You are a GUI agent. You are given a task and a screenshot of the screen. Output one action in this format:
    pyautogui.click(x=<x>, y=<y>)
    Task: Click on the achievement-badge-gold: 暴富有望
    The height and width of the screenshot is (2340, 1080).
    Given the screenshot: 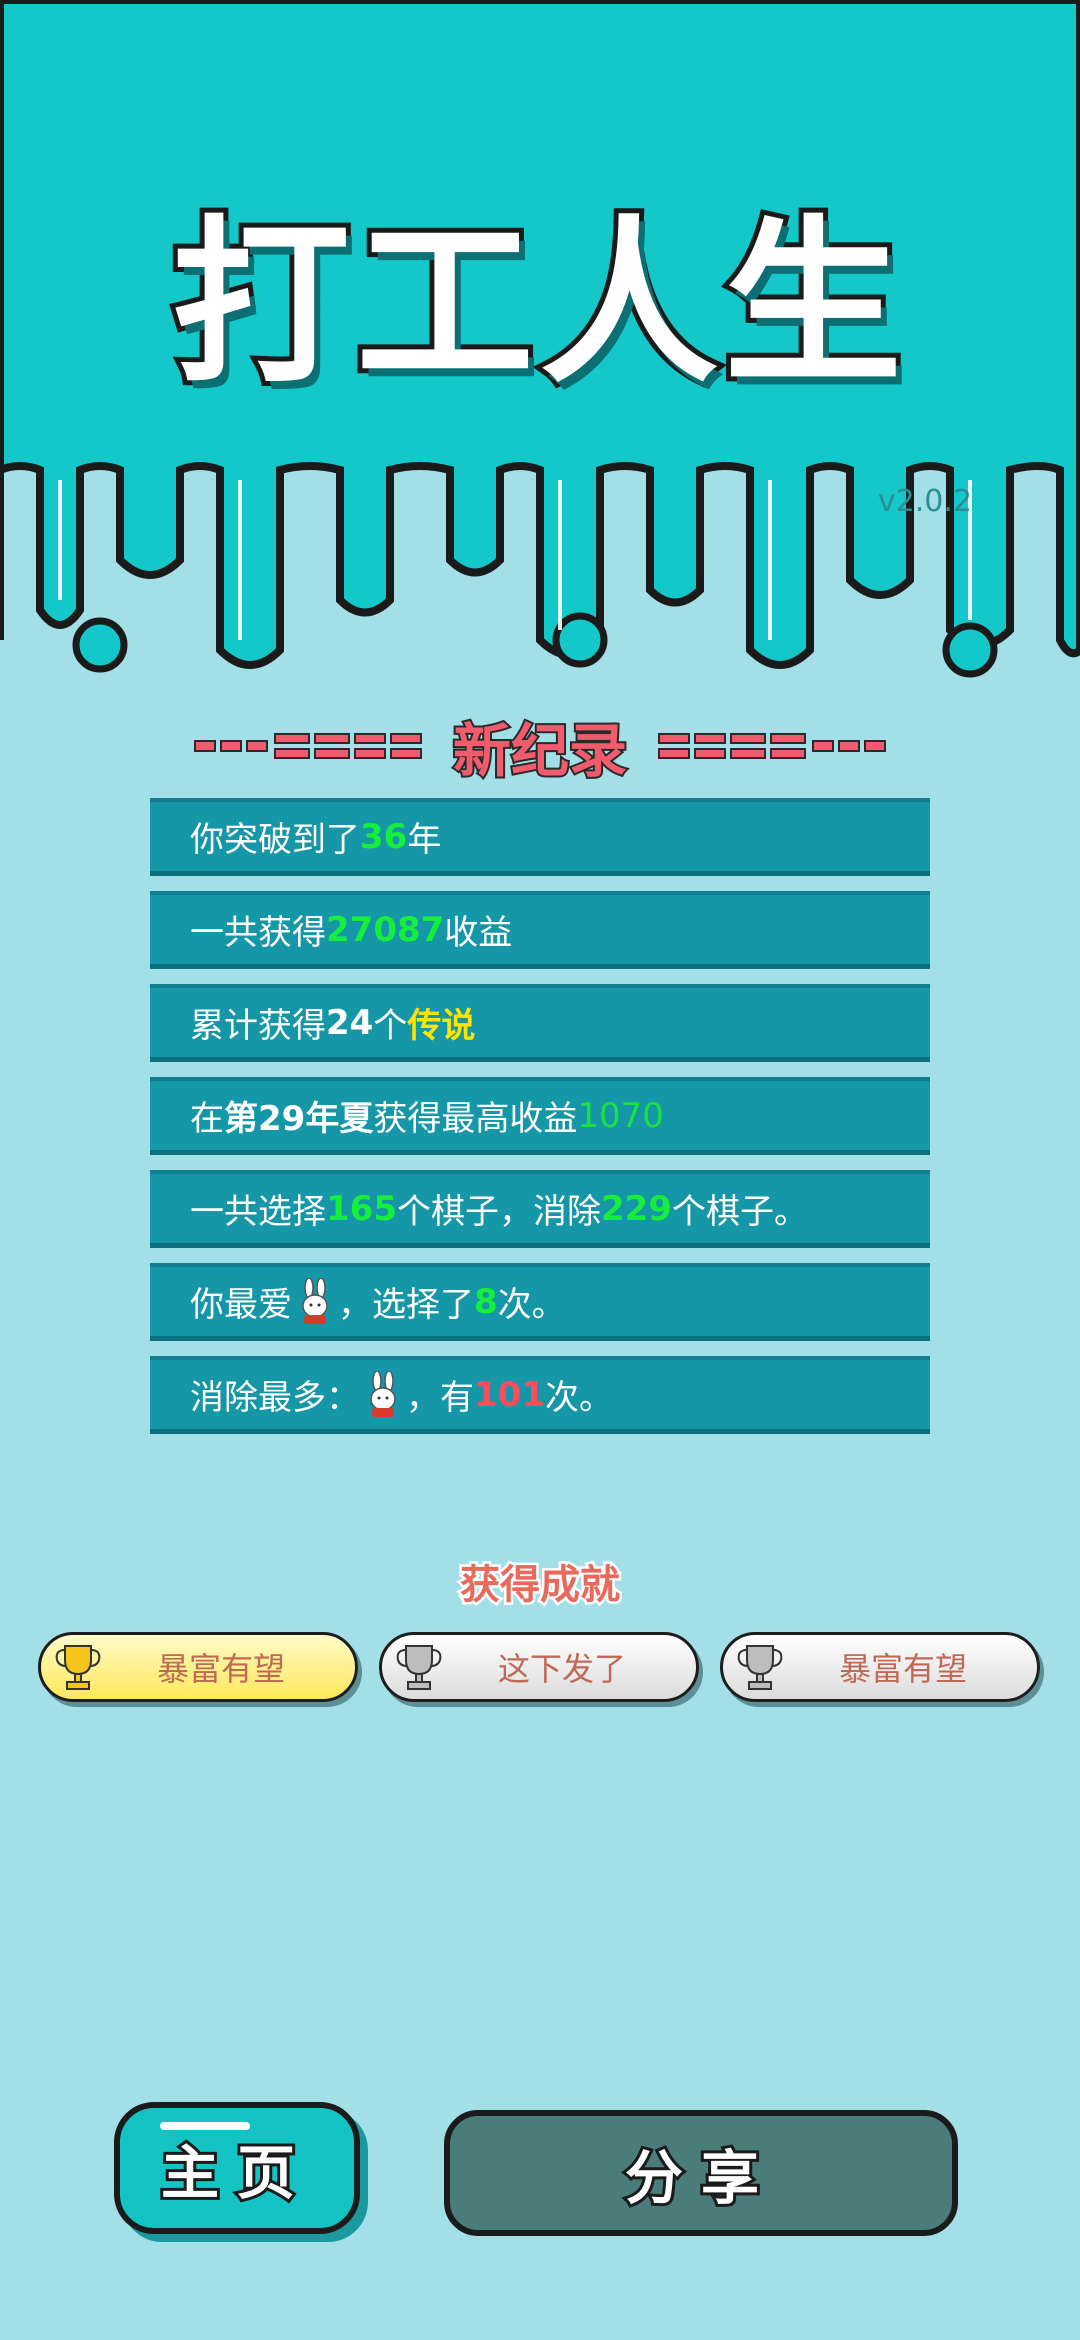 What is the action you would take?
    pyautogui.click(x=198, y=1667)
    